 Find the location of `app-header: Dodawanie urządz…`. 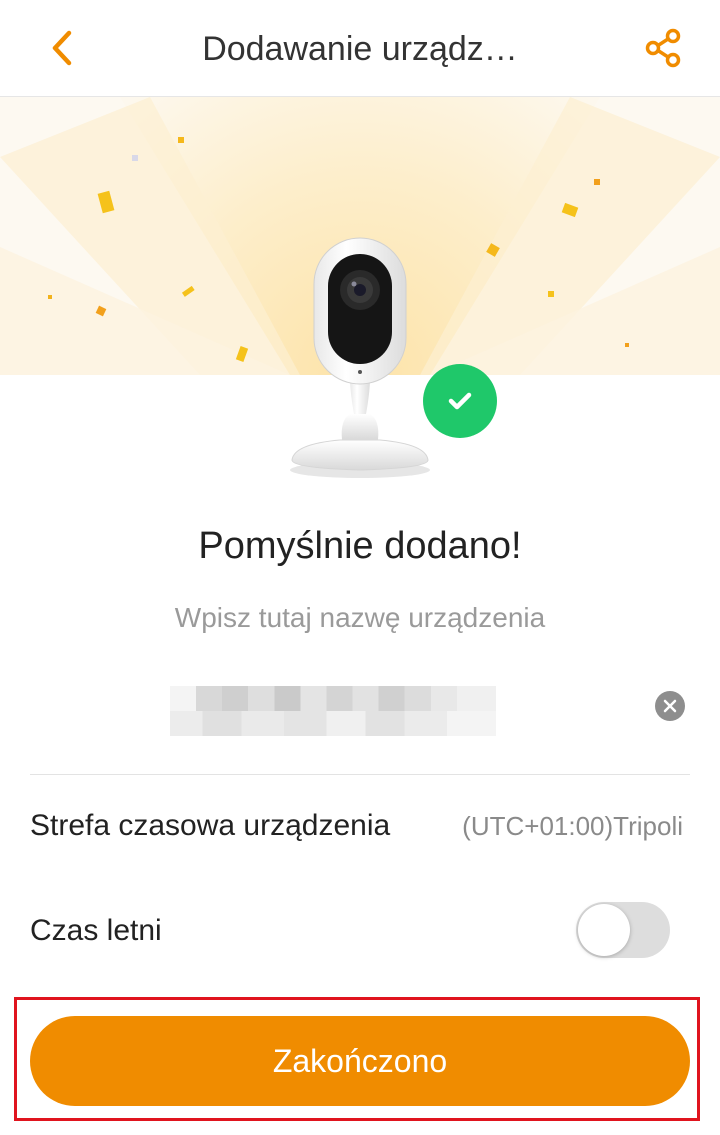

app-header: Dodawanie urządz… is located at coordinates (360, 48).